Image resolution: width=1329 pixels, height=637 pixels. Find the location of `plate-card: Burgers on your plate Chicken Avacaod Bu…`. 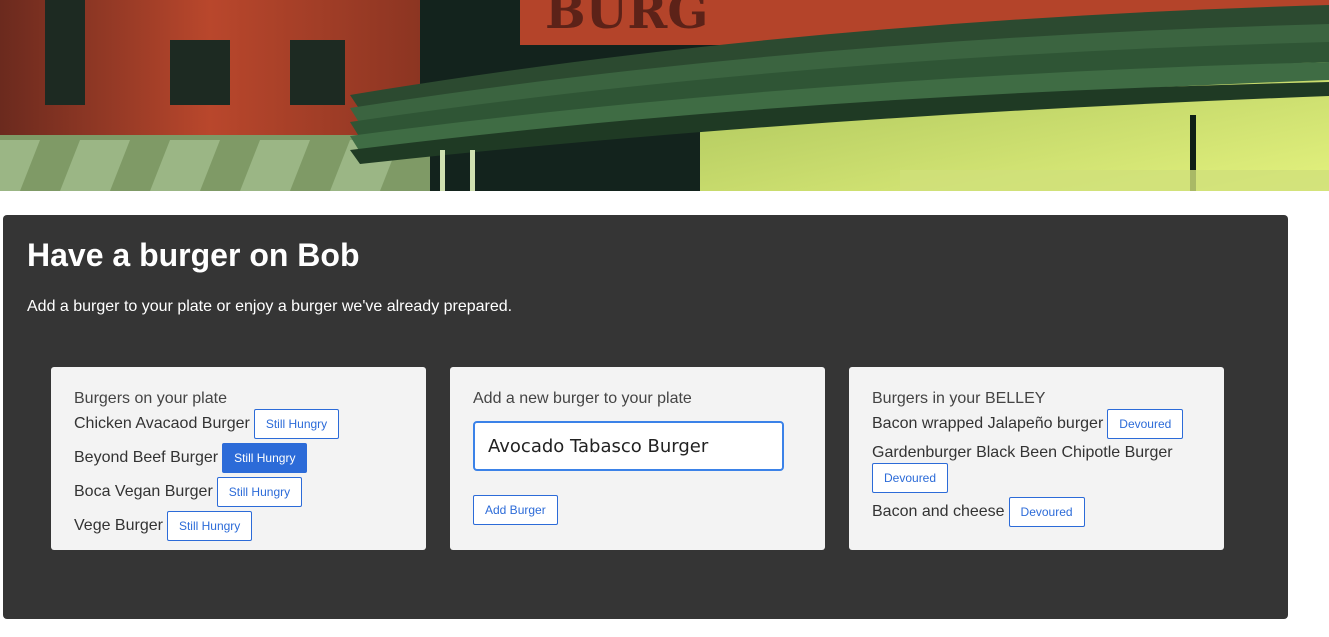

plate-card: Burgers on your plate Chicken Avacaod Bu… is located at coordinates (238, 458).